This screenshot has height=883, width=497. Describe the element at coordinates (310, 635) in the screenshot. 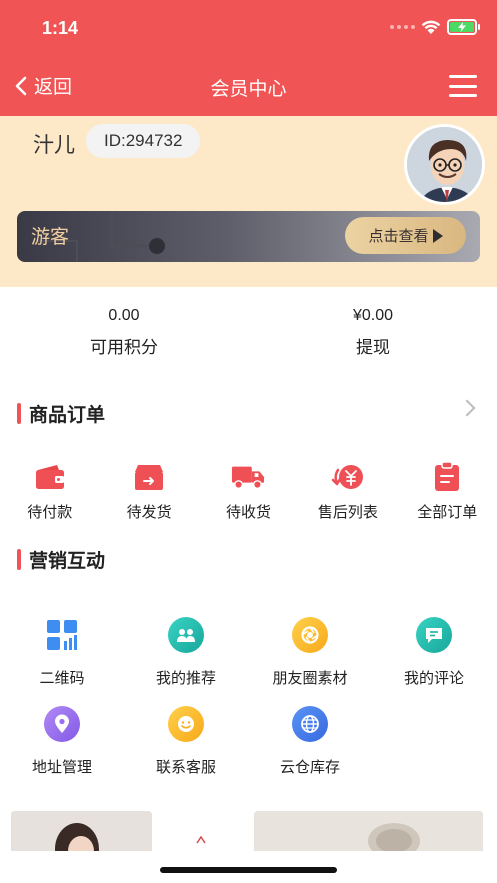

I see `moments-icon` at that location.